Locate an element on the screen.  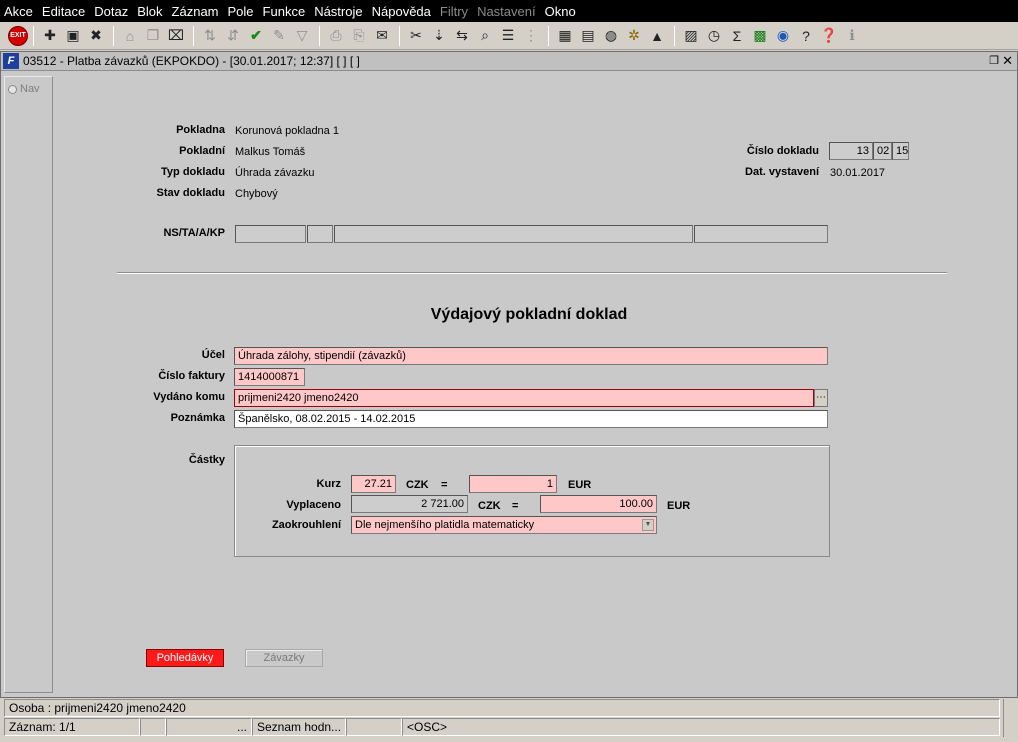
mail-icon: ✉ is located at coordinates (382, 36).